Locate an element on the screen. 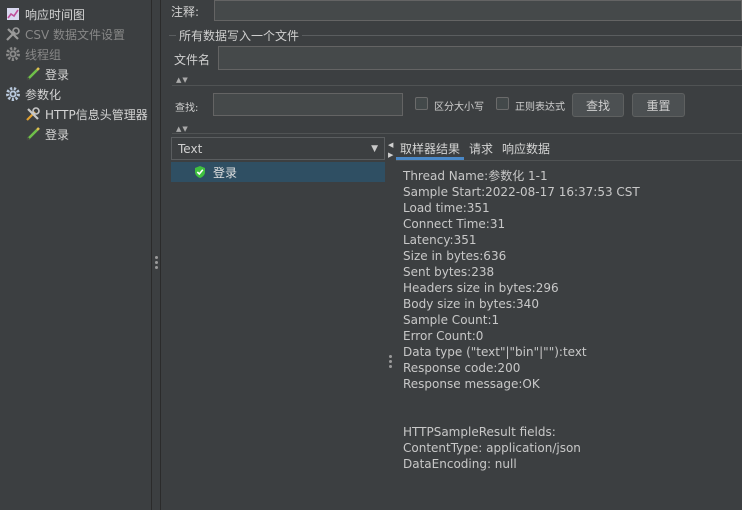 This screenshot has height=510, width=742. tree-item-csv-data-set: CSV 数据文件设置 is located at coordinates (64, 34).